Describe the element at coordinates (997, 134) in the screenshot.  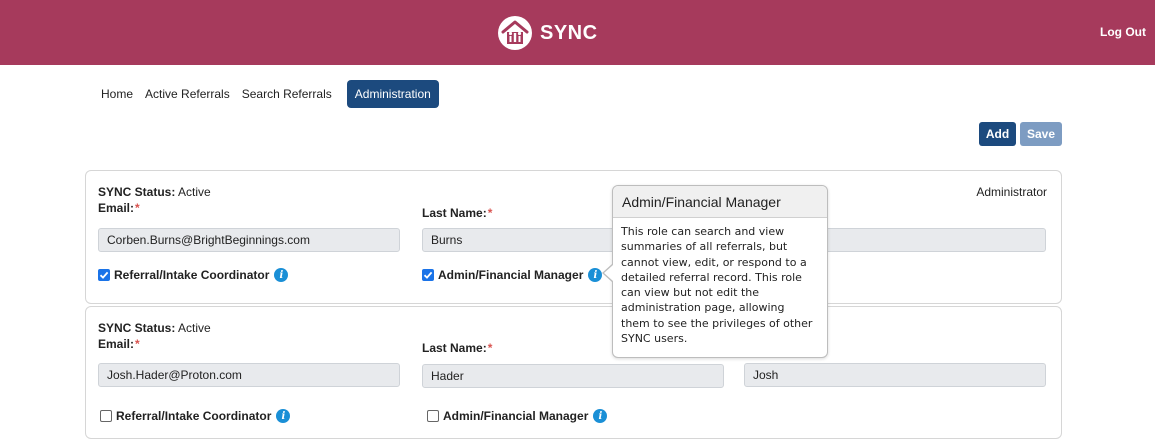
I see `add-button: Add` at that location.